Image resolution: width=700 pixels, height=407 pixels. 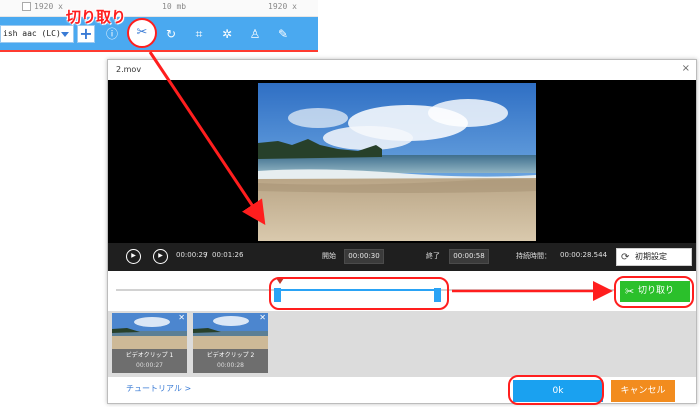 What do you see at coordinates (654, 292) in the screenshot?
I see `cut-button-highlight` at bounding box center [654, 292].